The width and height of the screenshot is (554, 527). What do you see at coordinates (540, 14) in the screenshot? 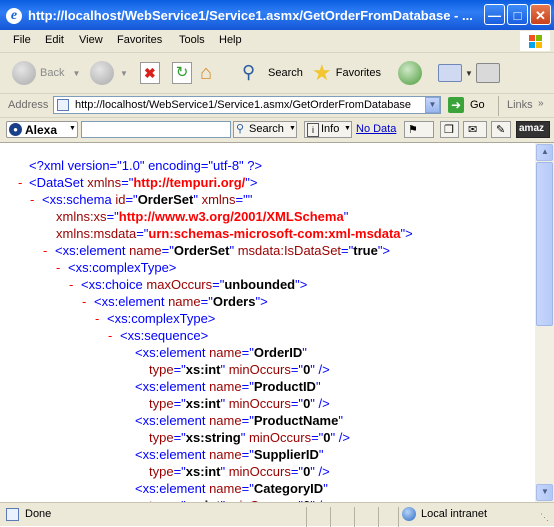
I see `close-button: ✕` at bounding box center [540, 14].